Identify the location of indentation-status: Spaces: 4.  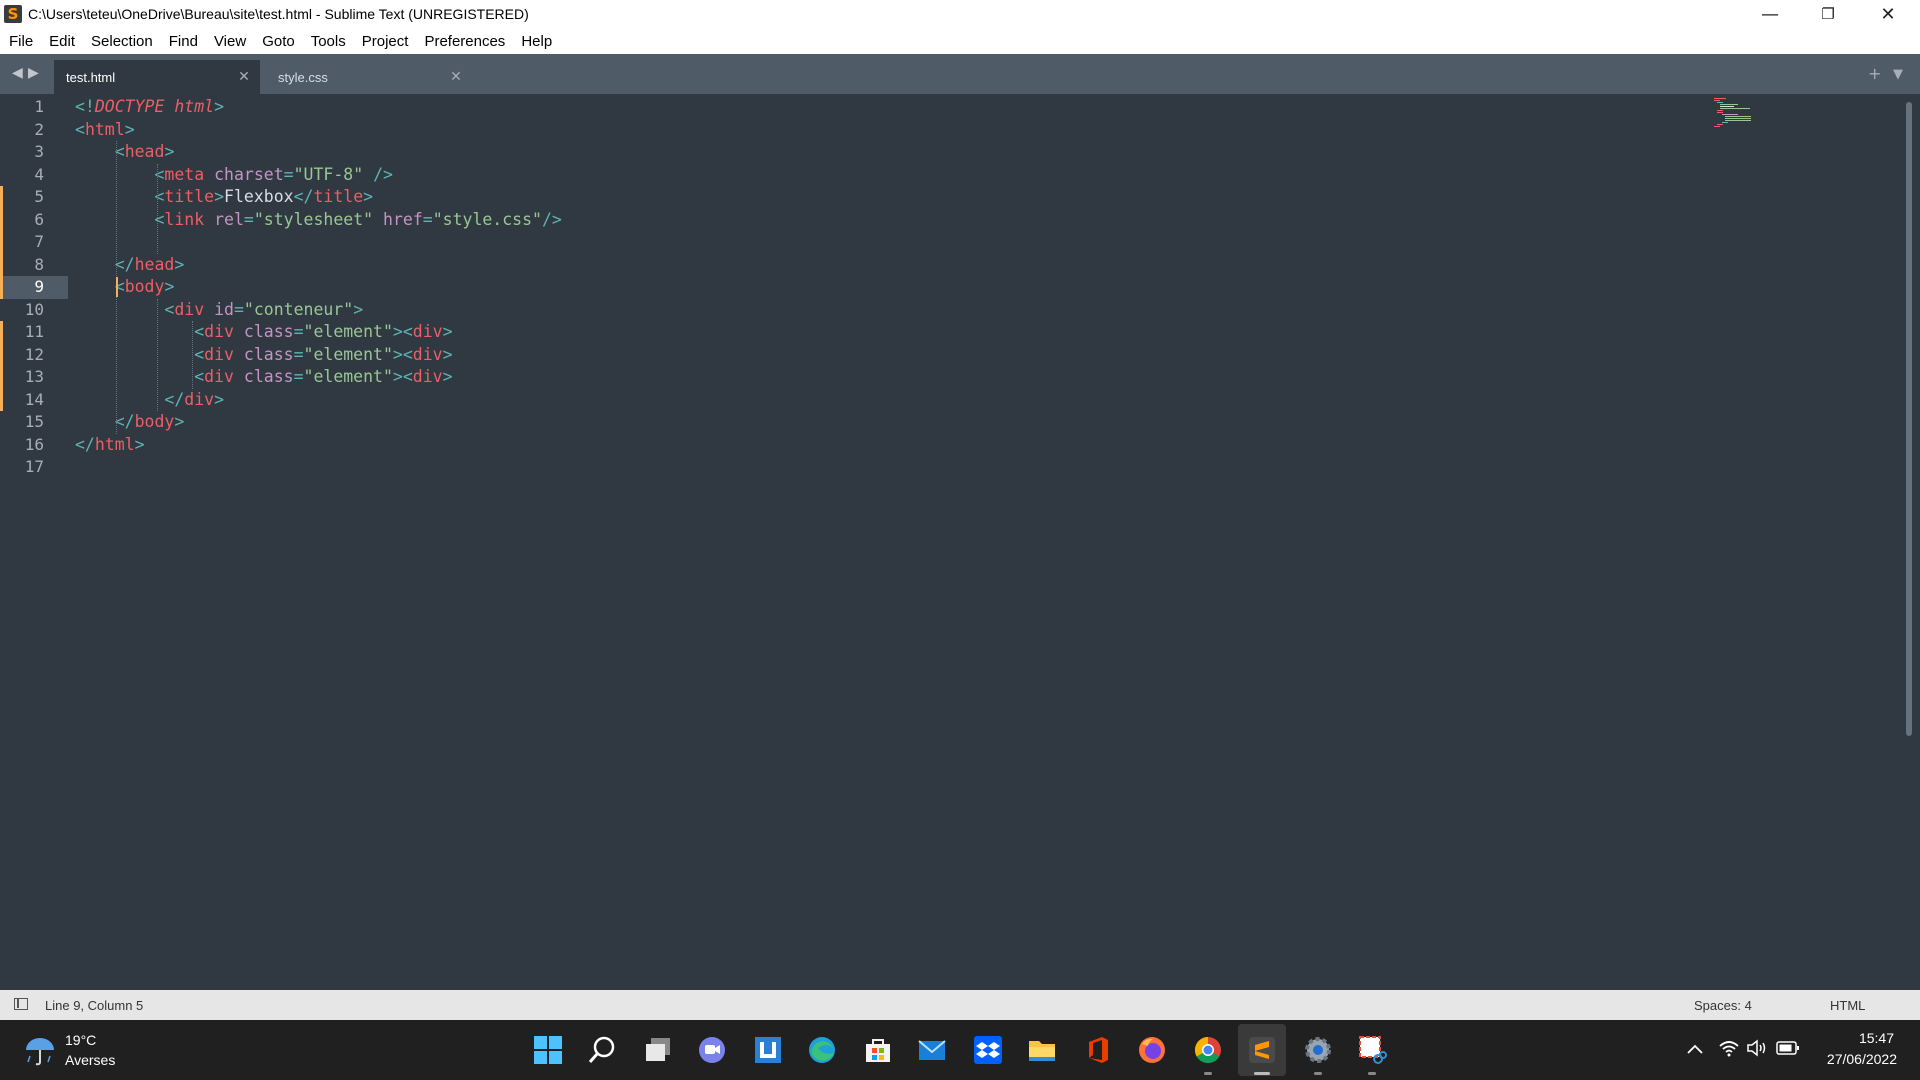
(1723, 1005).